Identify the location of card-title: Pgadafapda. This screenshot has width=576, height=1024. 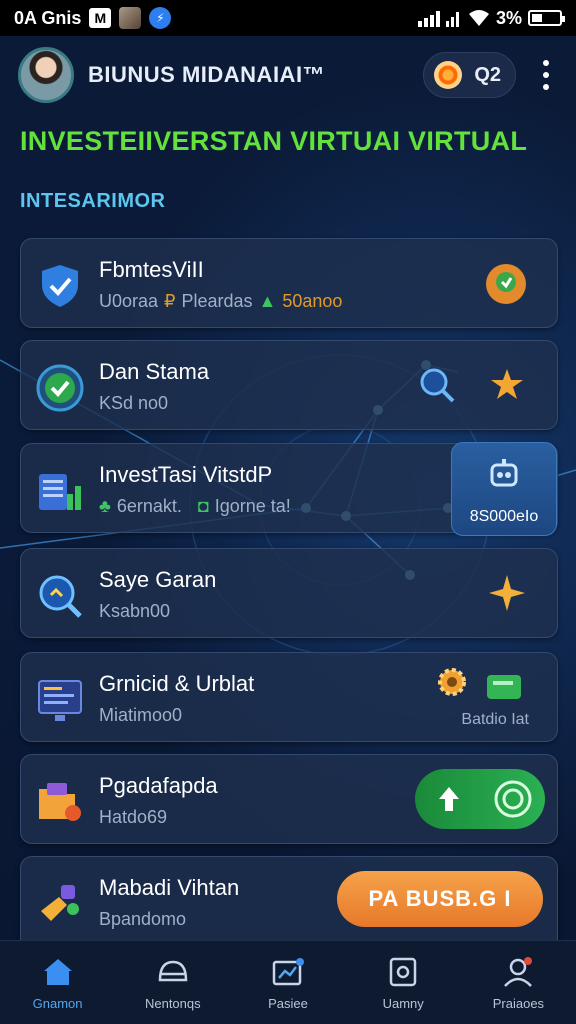
(158, 785).